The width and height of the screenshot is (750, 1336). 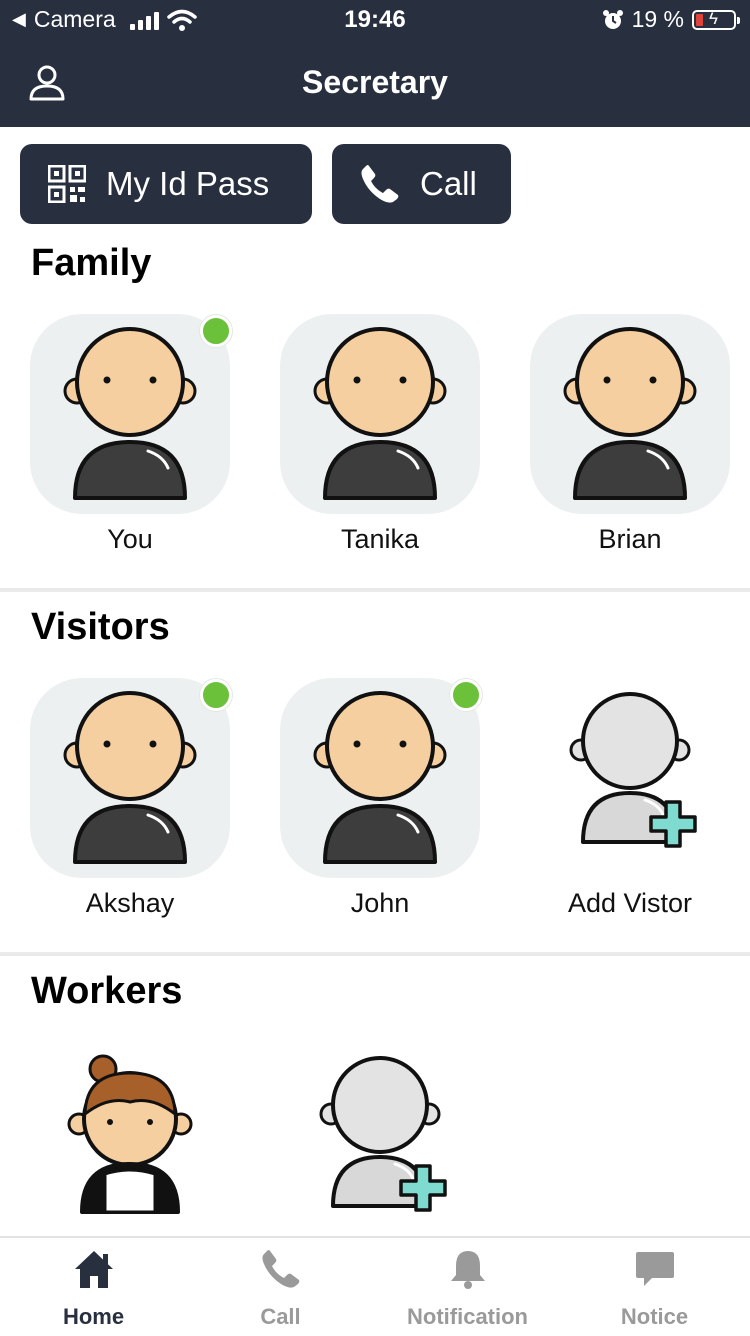 What do you see at coordinates (130, 903) in the screenshot?
I see `visitor-name: Akshay` at bounding box center [130, 903].